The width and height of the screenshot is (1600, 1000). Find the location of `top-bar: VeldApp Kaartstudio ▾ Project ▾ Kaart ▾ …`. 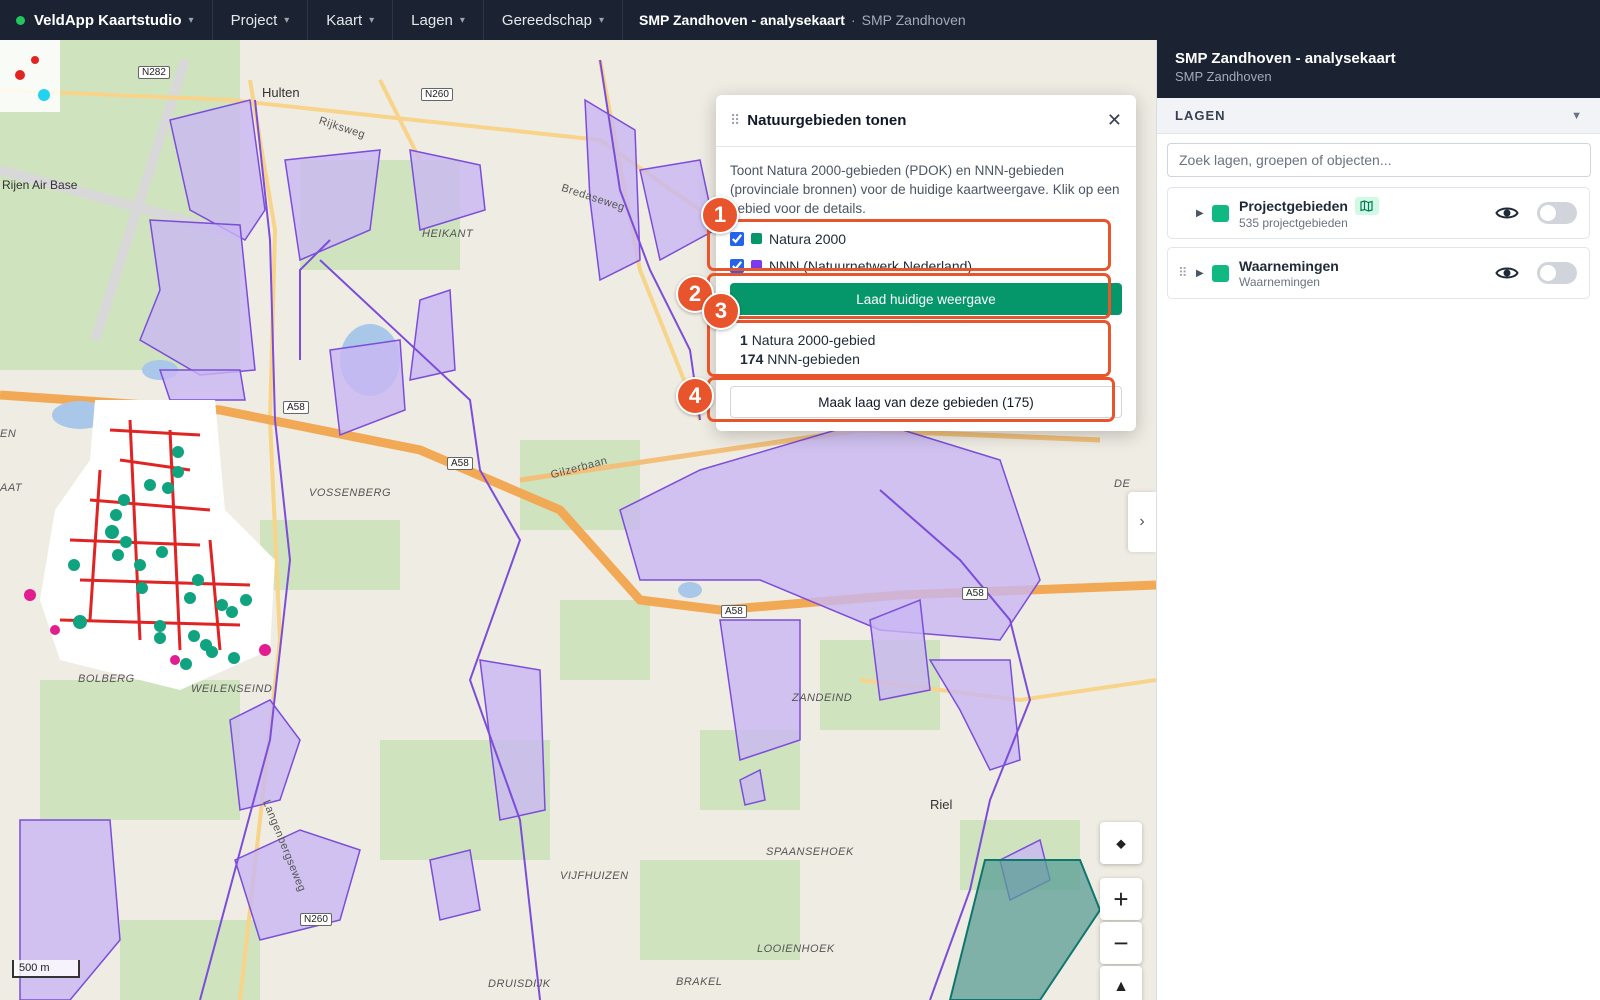

top-bar: VeldApp Kaartstudio ▾ Project ▾ Kaart ▾ … is located at coordinates (800, 20).